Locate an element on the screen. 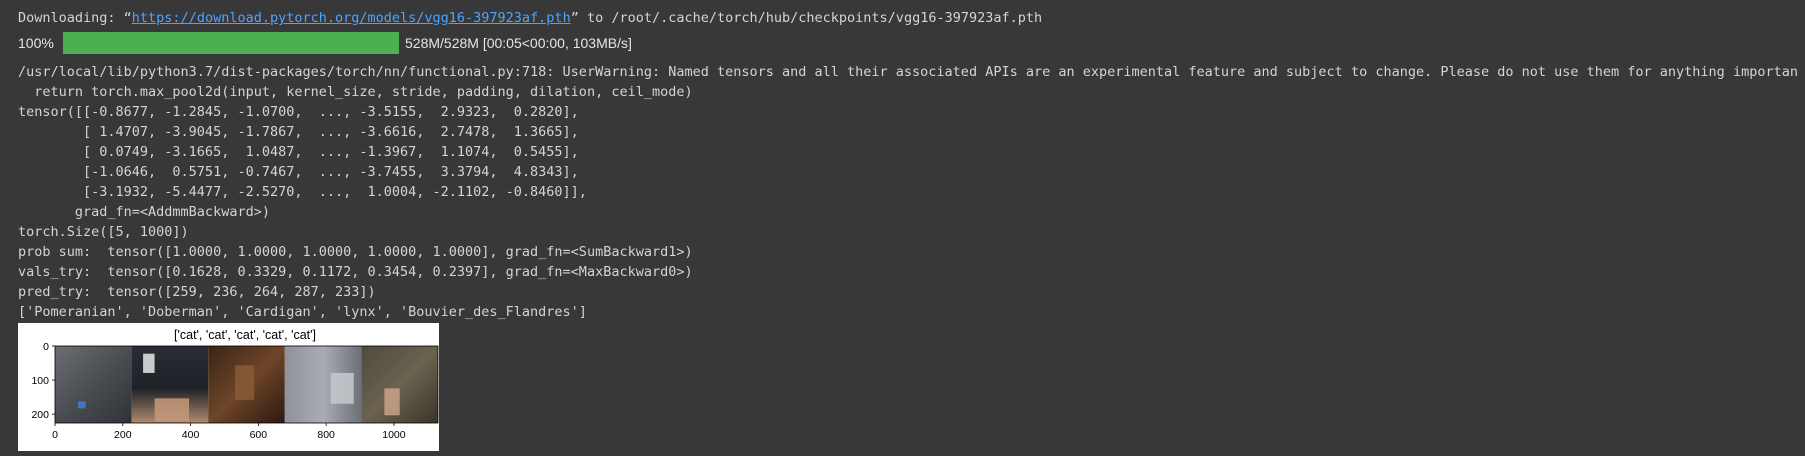 The width and height of the screenshot is (1805, 456). x-tick-label: 0 is located at coordinates (55, 435).